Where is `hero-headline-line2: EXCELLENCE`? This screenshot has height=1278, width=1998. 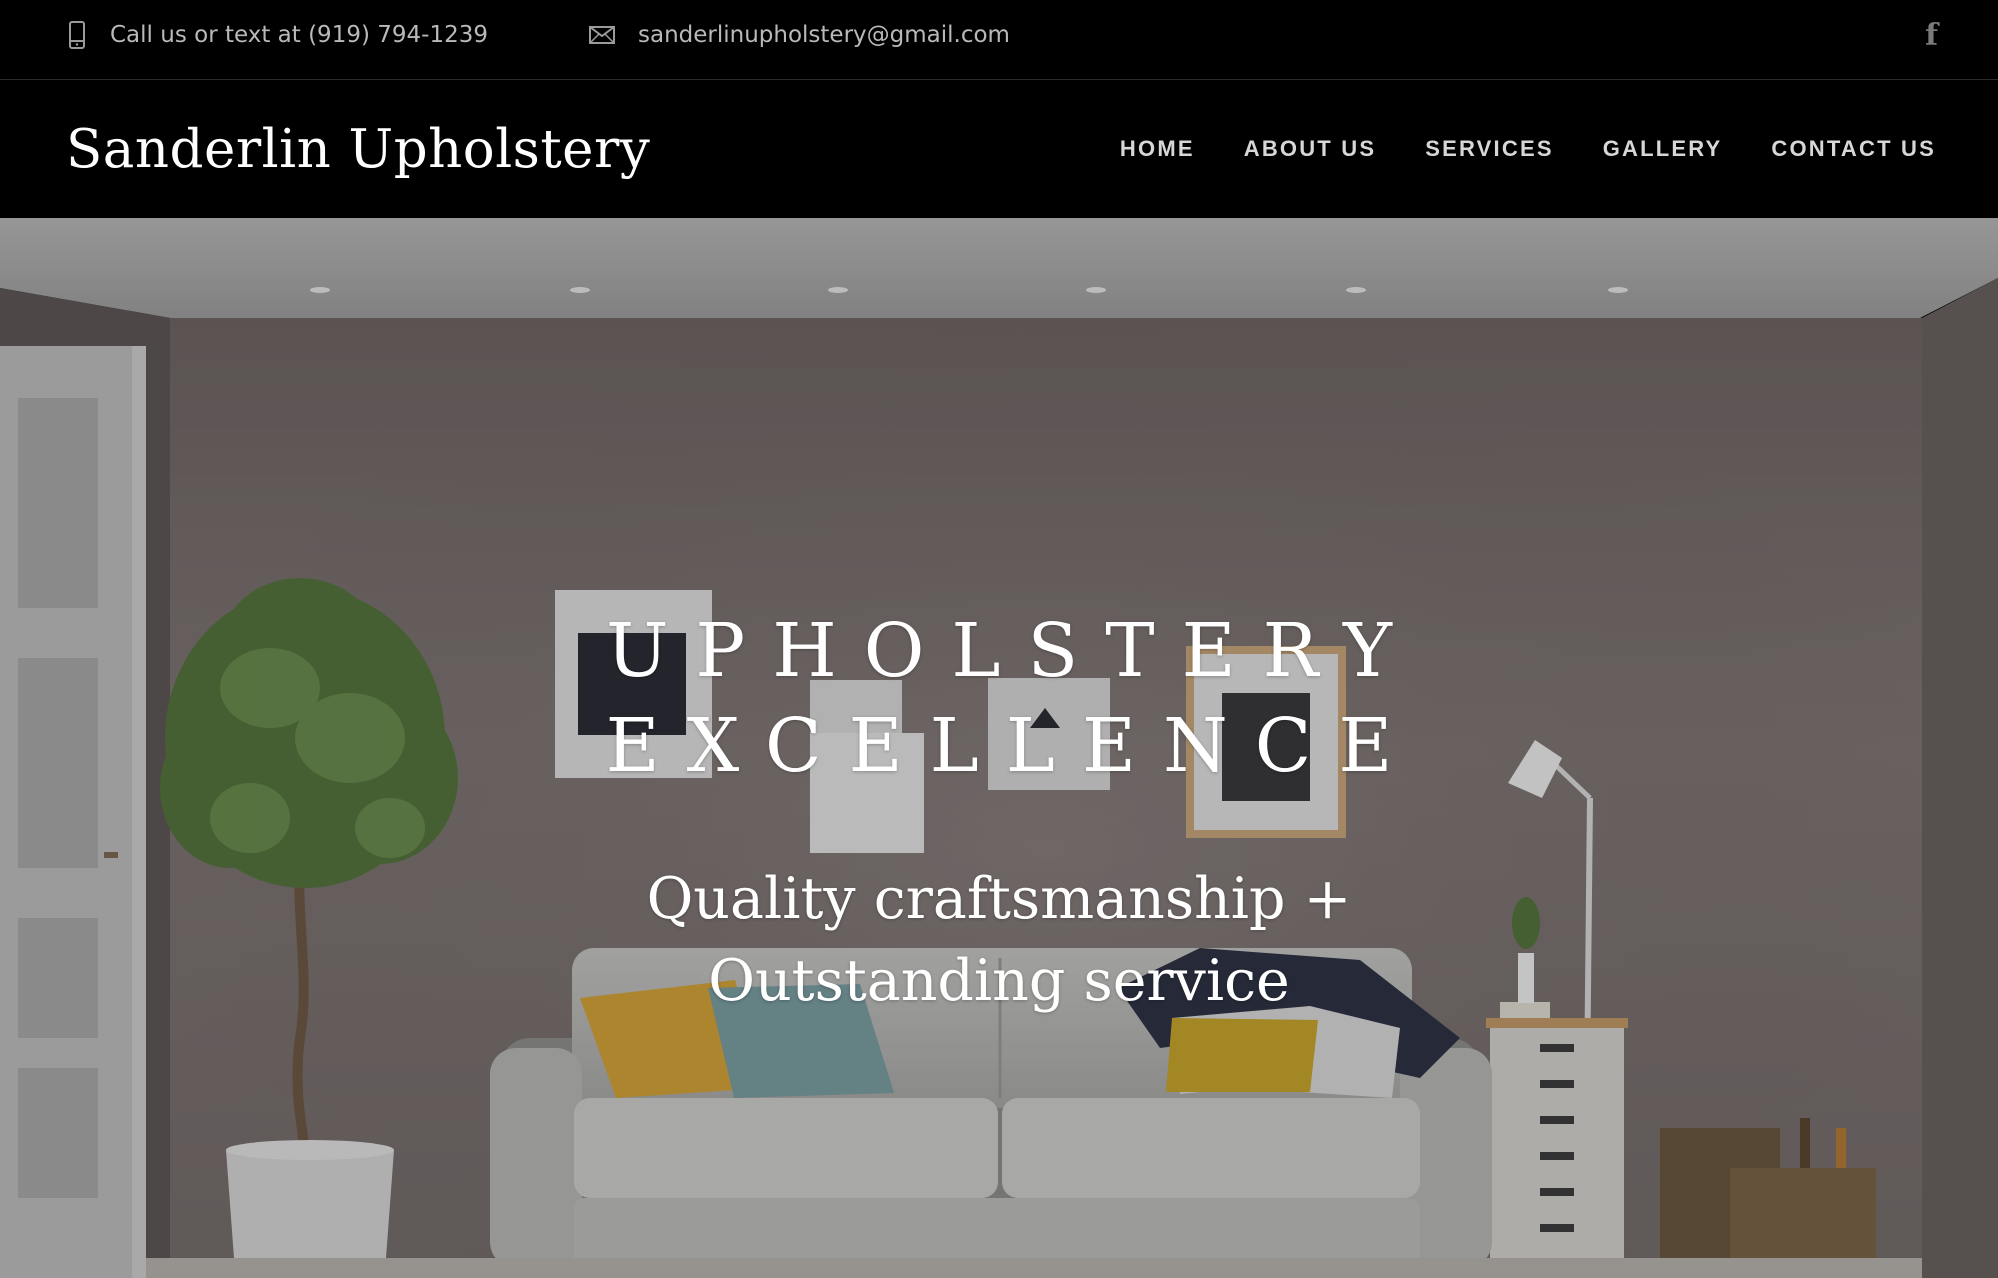
hero-headline-line2: EXCELLENCE is located at coordinates (1012, 746).